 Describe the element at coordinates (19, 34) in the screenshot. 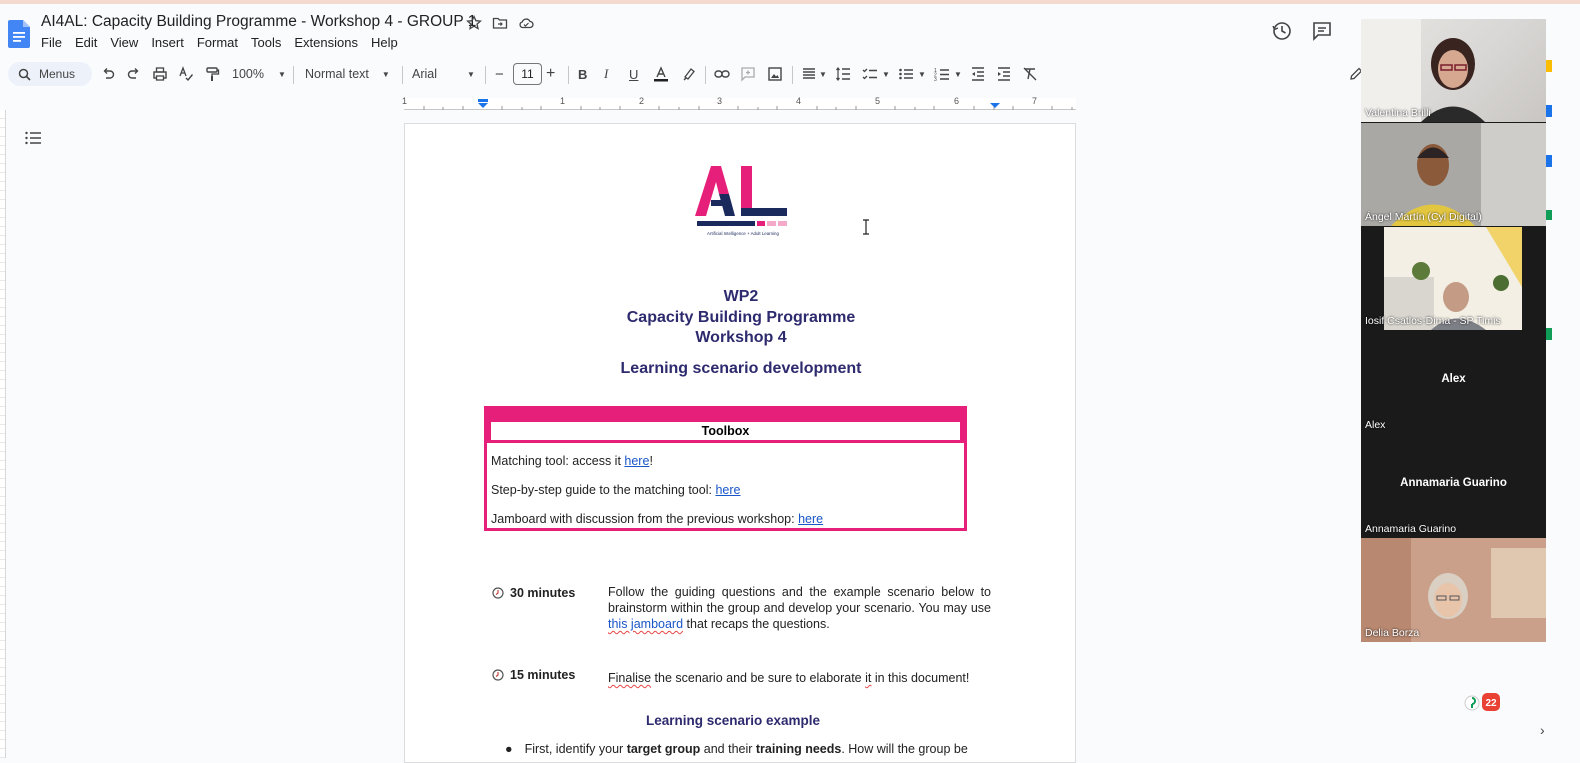

I see `google-docs-icon` at that location.